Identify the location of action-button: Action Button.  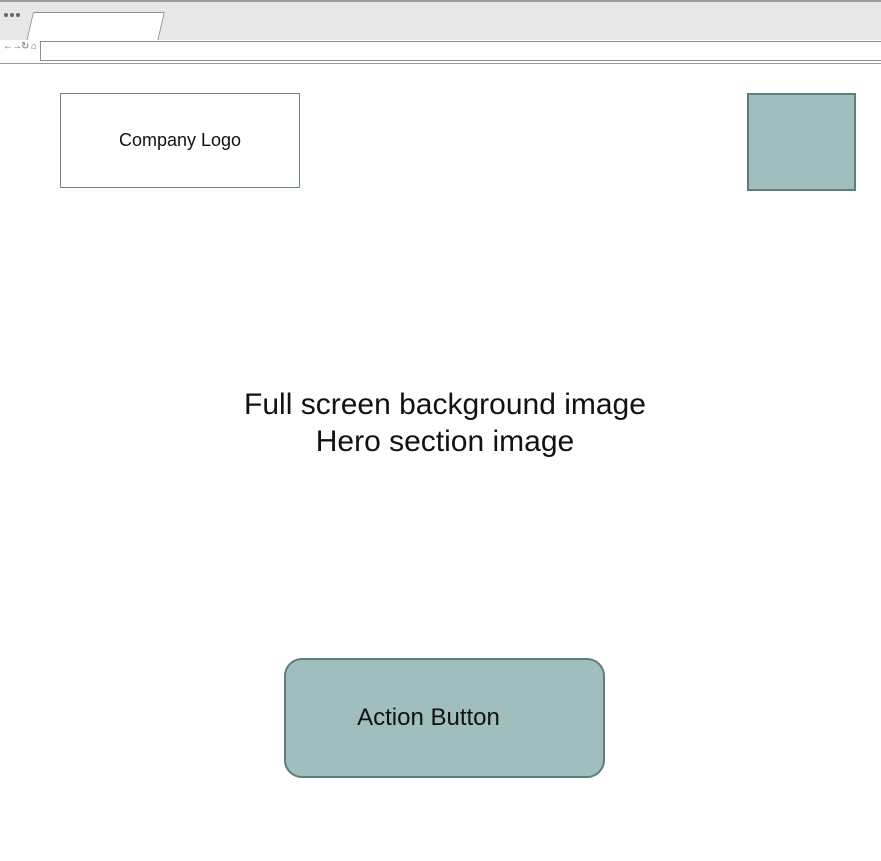
(444, 718).